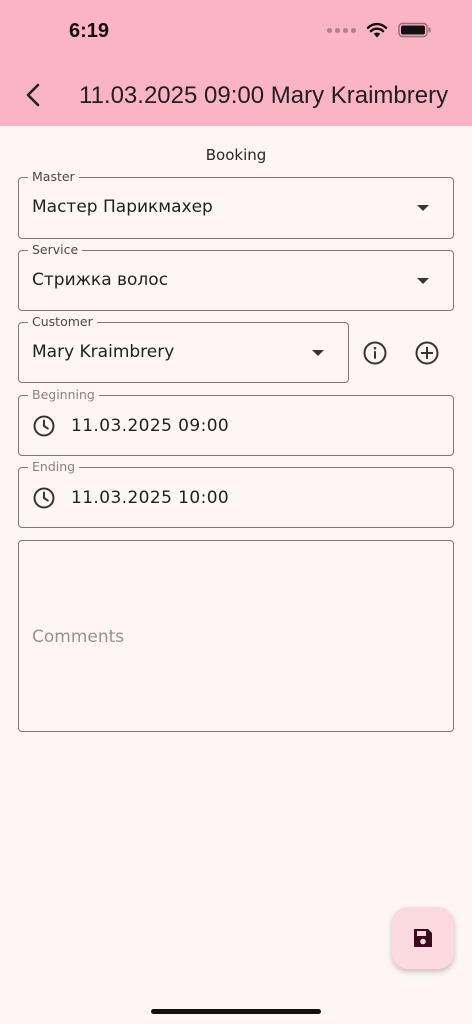 The height and width of the screenshot is (1024, 472). I want to click on save-icon, so click(423, 938).